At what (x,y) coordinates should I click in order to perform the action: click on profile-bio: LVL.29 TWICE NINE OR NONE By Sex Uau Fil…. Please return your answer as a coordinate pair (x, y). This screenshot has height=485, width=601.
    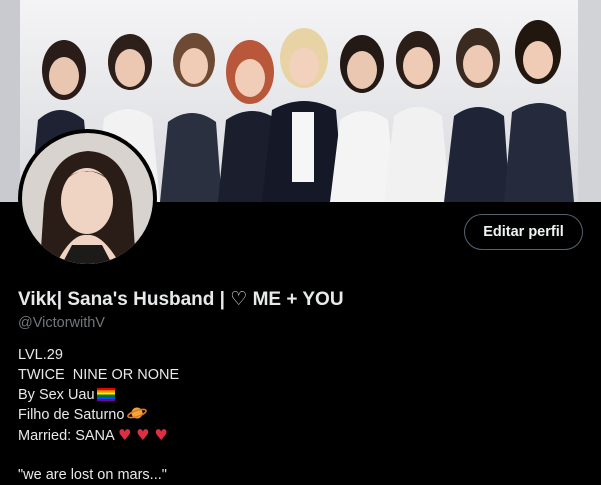
    Looking at the image, I should click on (98, 415).